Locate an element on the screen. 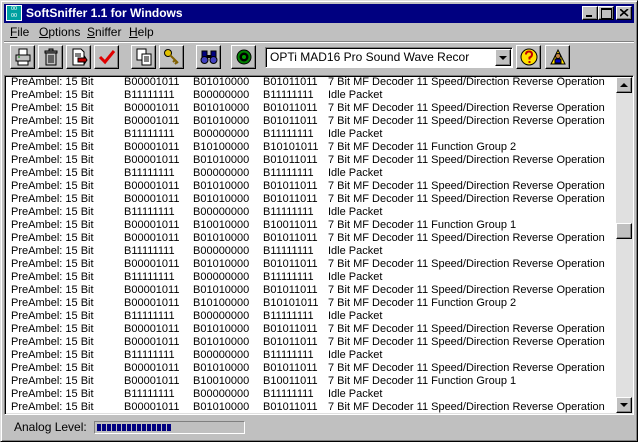 The image size is (638, 442). print-button is located at coordinates (22, 57).